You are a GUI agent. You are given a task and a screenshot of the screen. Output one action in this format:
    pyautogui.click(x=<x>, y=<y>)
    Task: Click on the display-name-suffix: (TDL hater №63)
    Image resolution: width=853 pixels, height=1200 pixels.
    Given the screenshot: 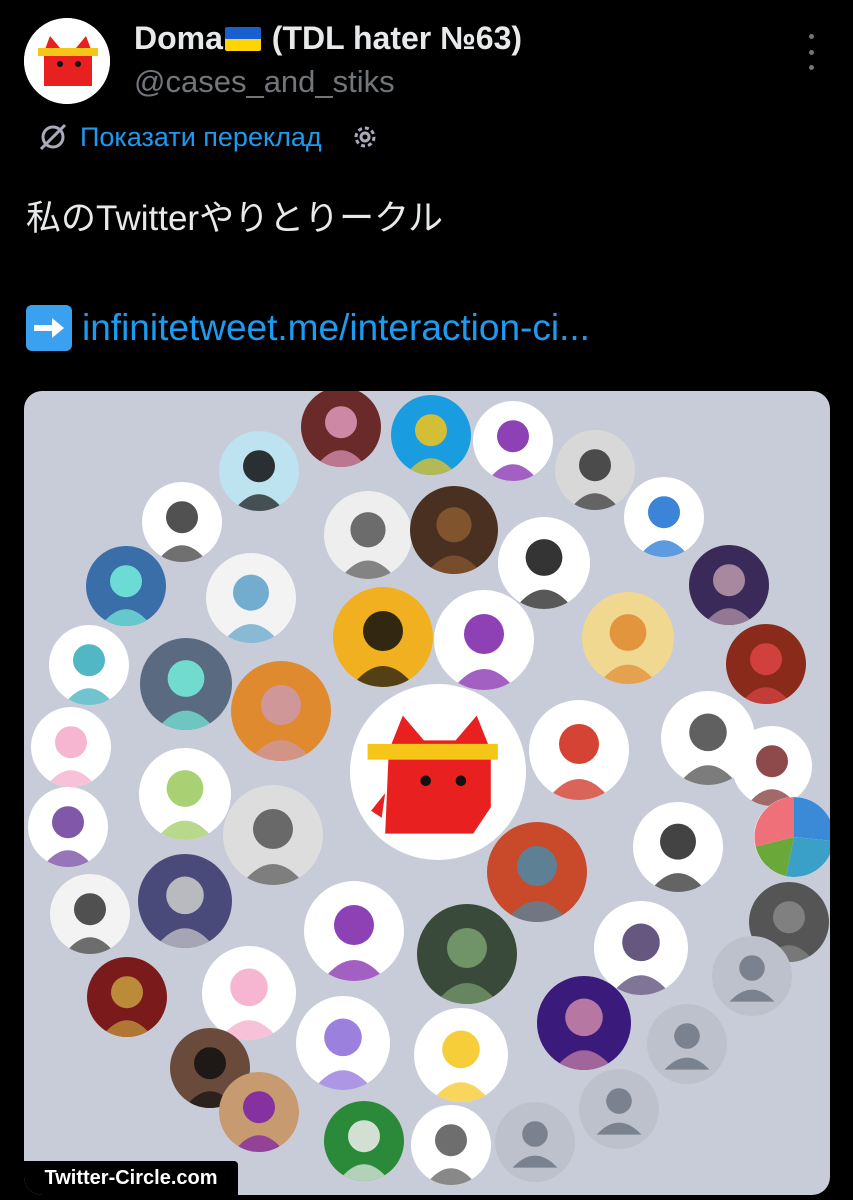 What is the action you would take?
    pyautogui.click(x=392, y=38)
    